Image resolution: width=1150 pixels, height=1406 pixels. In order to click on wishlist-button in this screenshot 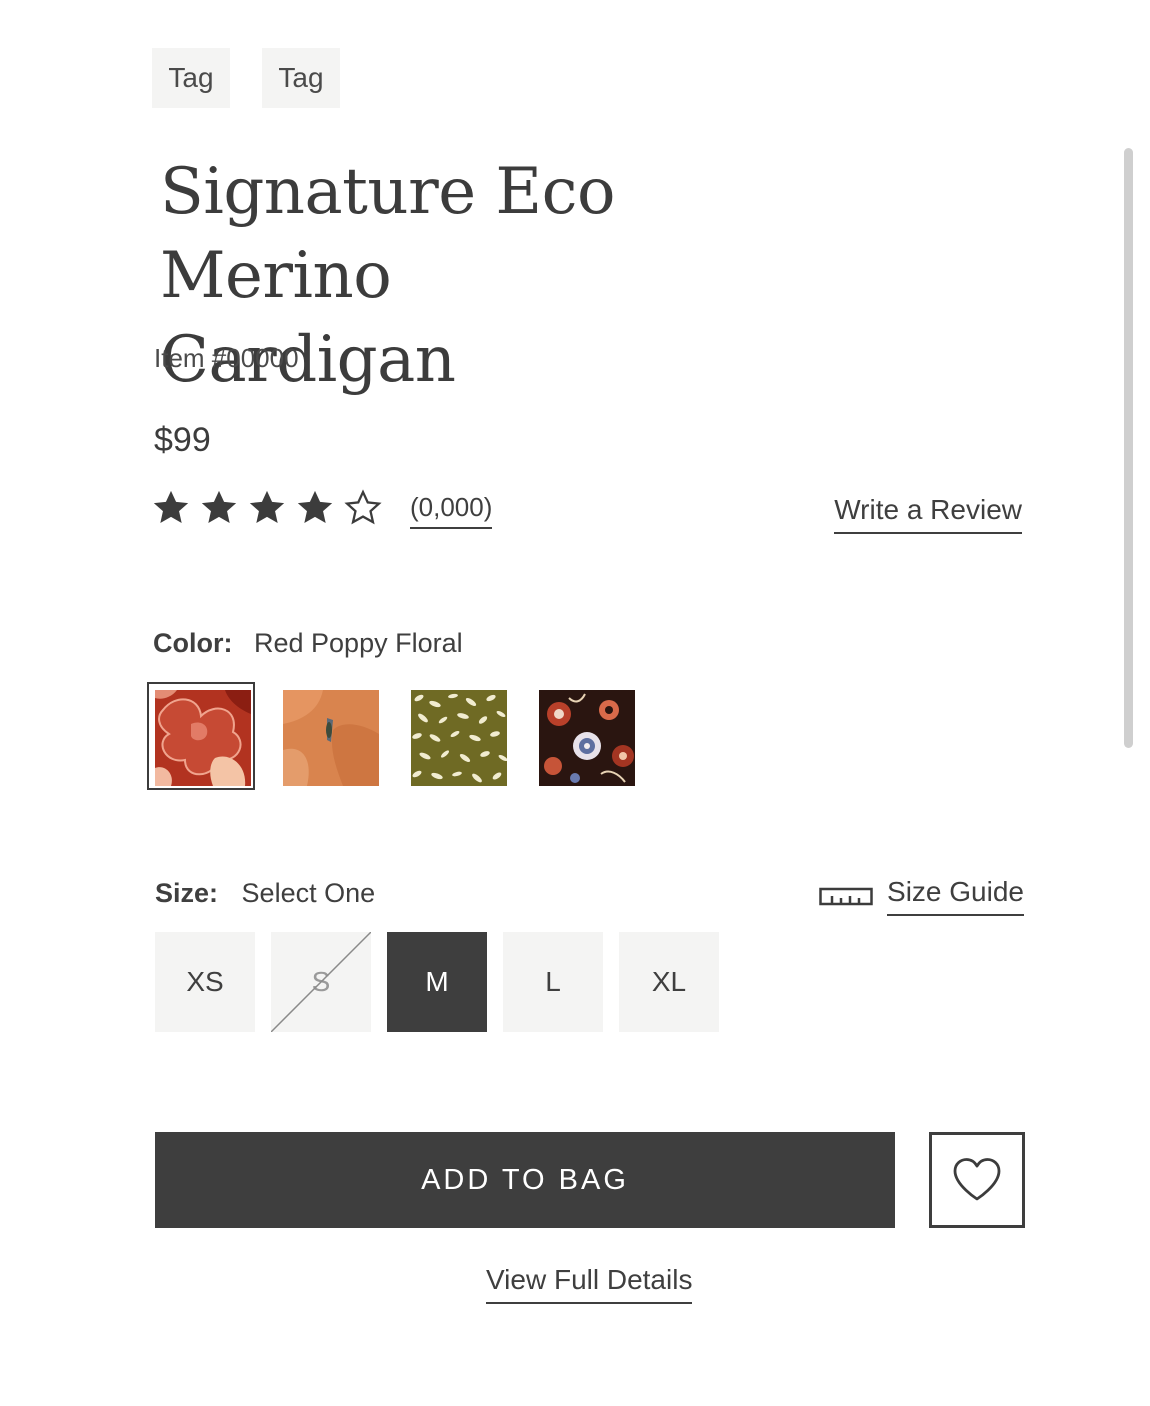, I will do `click(977, 1180)`.